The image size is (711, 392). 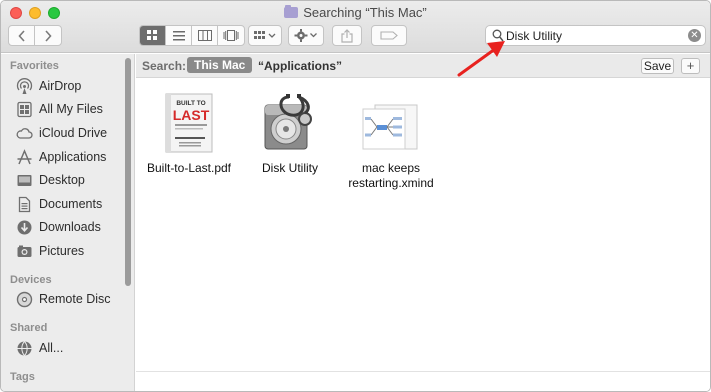 I want to click on file-name-line1: mac keeps, so click(x=391, y=168).